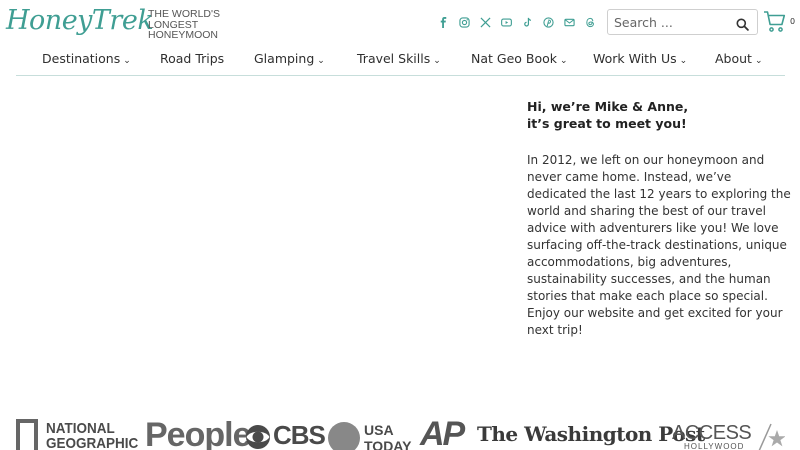 This screenshot has width=800, height=450. Describe the element at coordinates (464, 22) in the screenshot. I see `instagram-icon` at that location.